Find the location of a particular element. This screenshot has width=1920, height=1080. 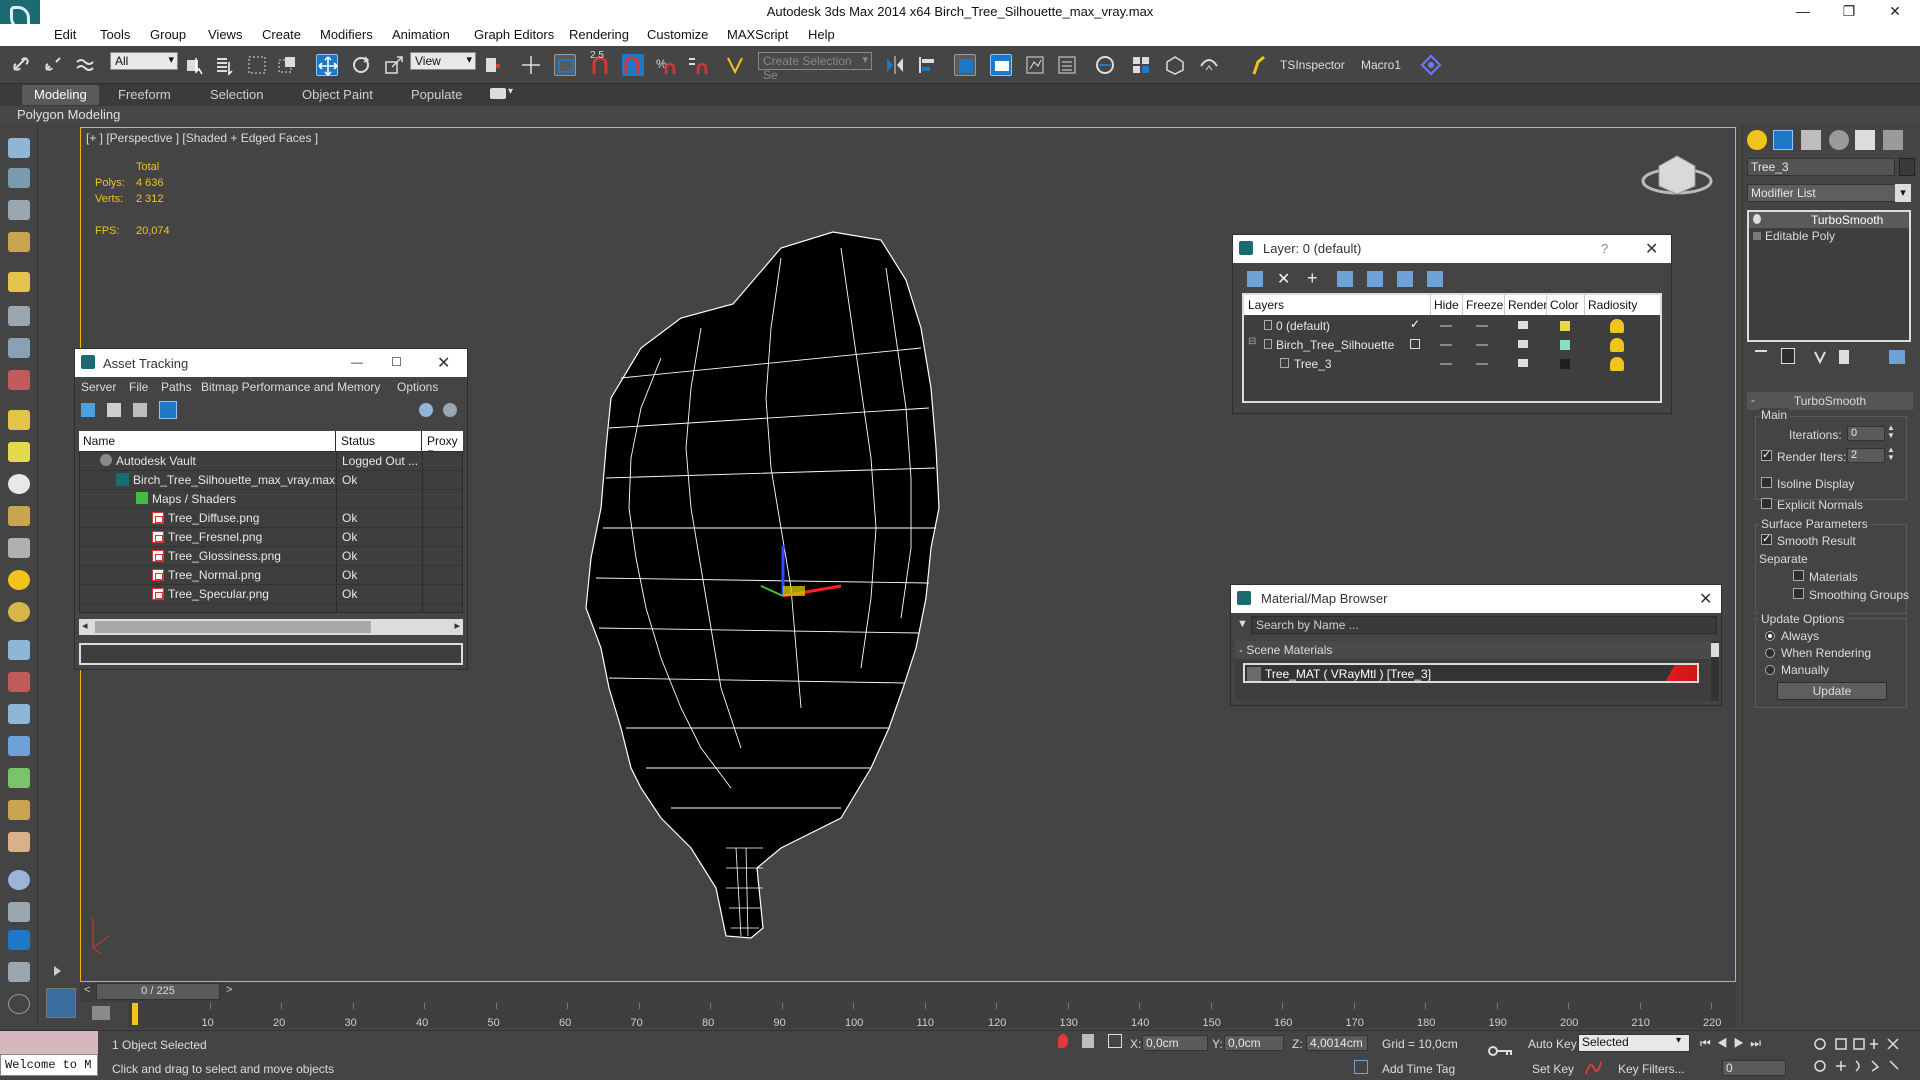

table-row: Tree_Fresnel.png Ok is located at coordinates (271, 537).